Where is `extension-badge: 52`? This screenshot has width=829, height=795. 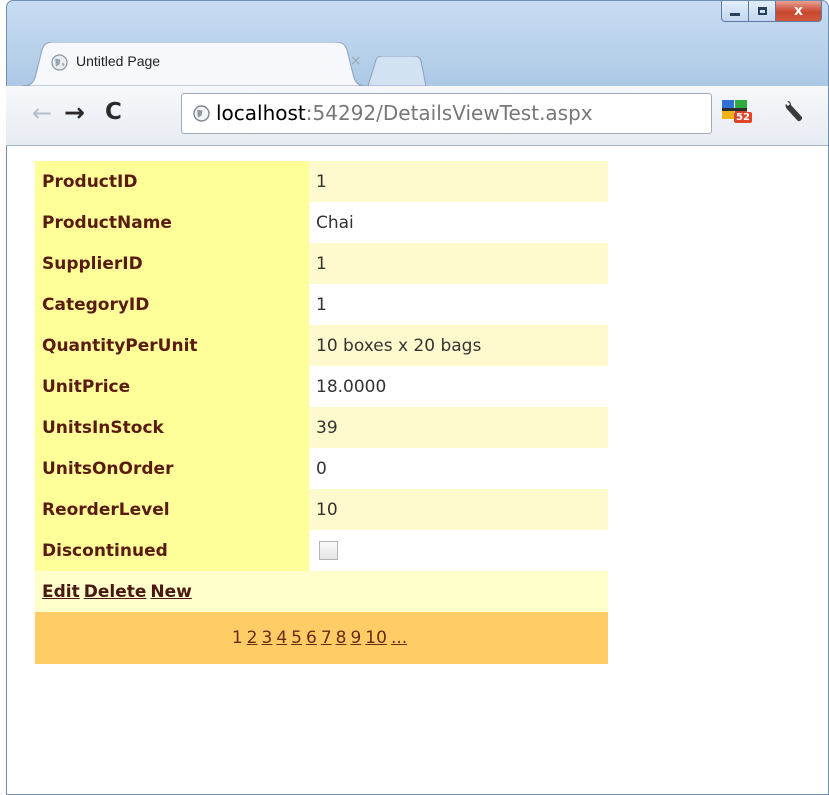 extension-badge: 52 is located at coordinates (743, 117).